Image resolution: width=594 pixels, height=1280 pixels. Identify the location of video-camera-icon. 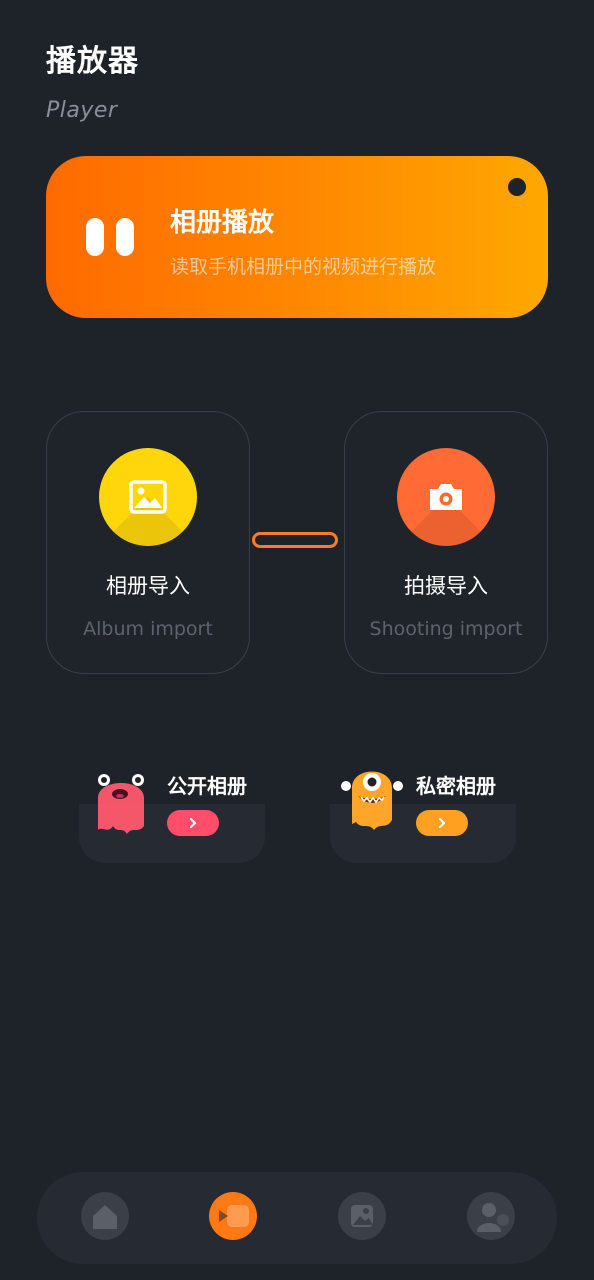
(234, 1216).